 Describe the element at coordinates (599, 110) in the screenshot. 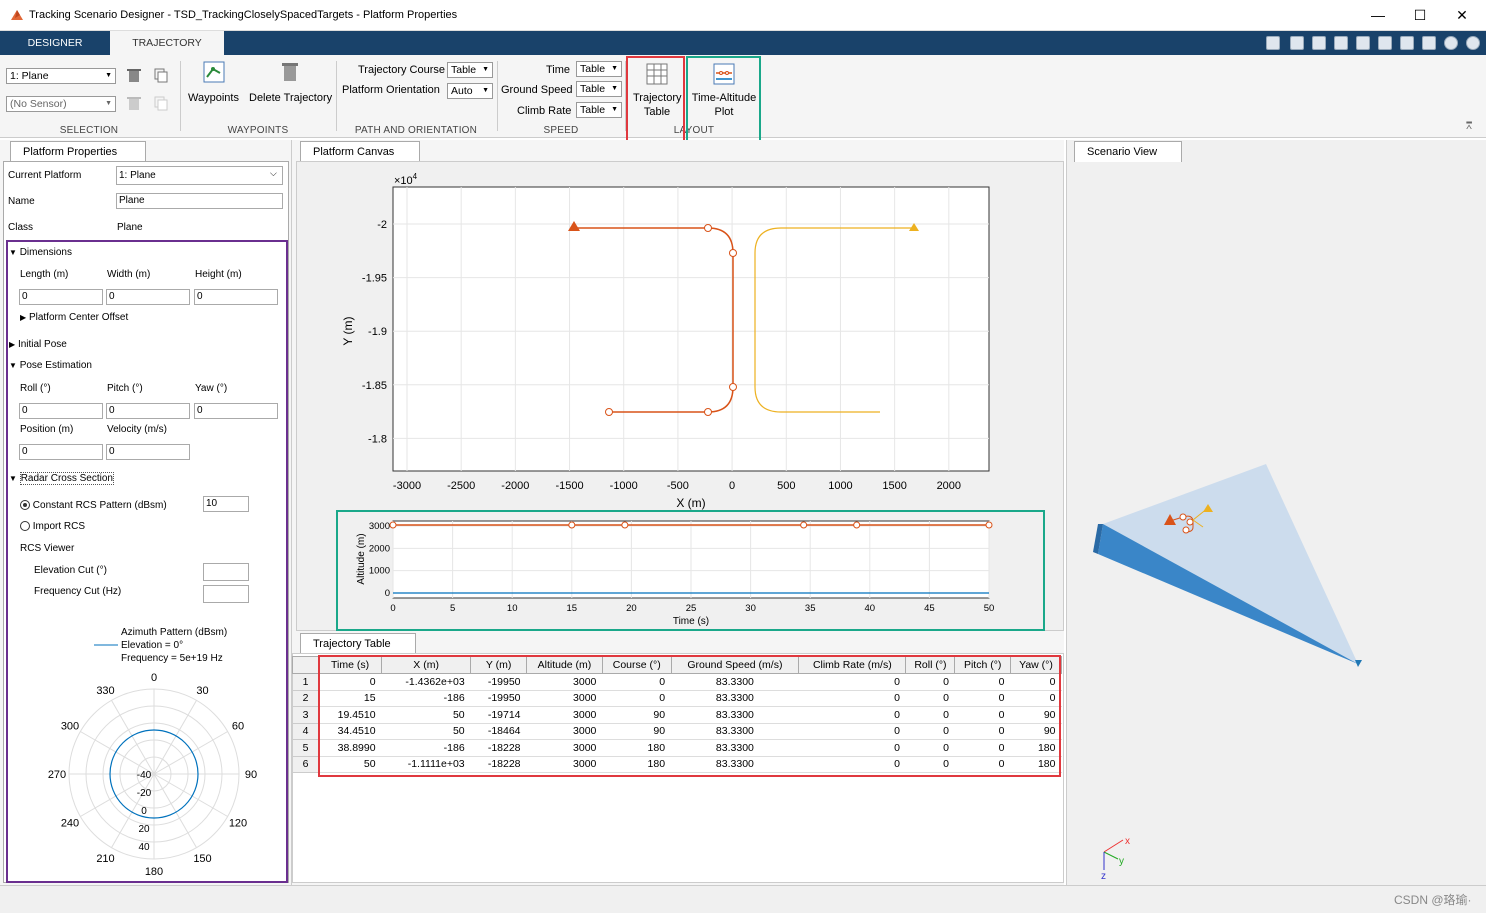

I see `climb-rate-dropdown: Table` at that location.